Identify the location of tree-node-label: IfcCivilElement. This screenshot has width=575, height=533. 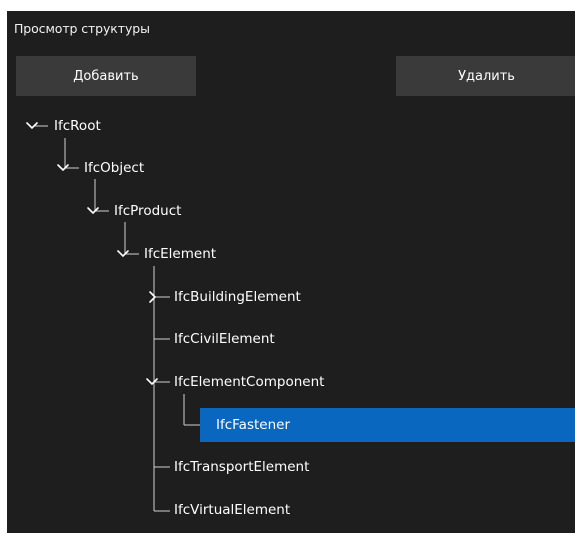
(224, 339).